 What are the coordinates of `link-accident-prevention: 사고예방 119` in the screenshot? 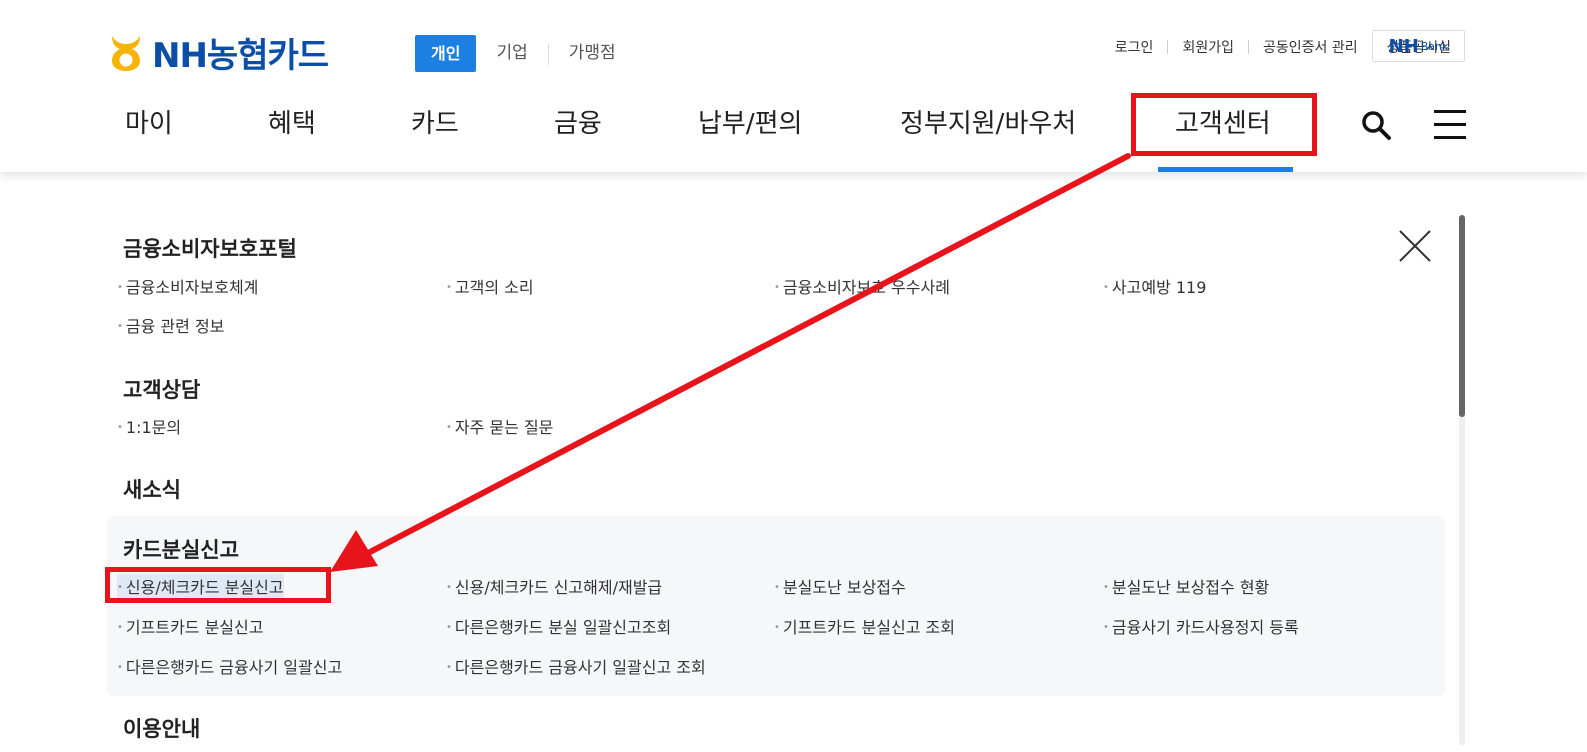 It's located at (1155, 286).